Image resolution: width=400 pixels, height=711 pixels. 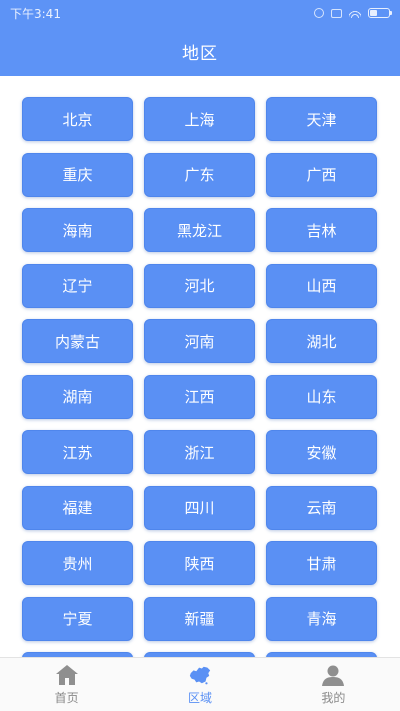 I want to click on region-button-sichuan: 四川, so click(x=199, y=507).